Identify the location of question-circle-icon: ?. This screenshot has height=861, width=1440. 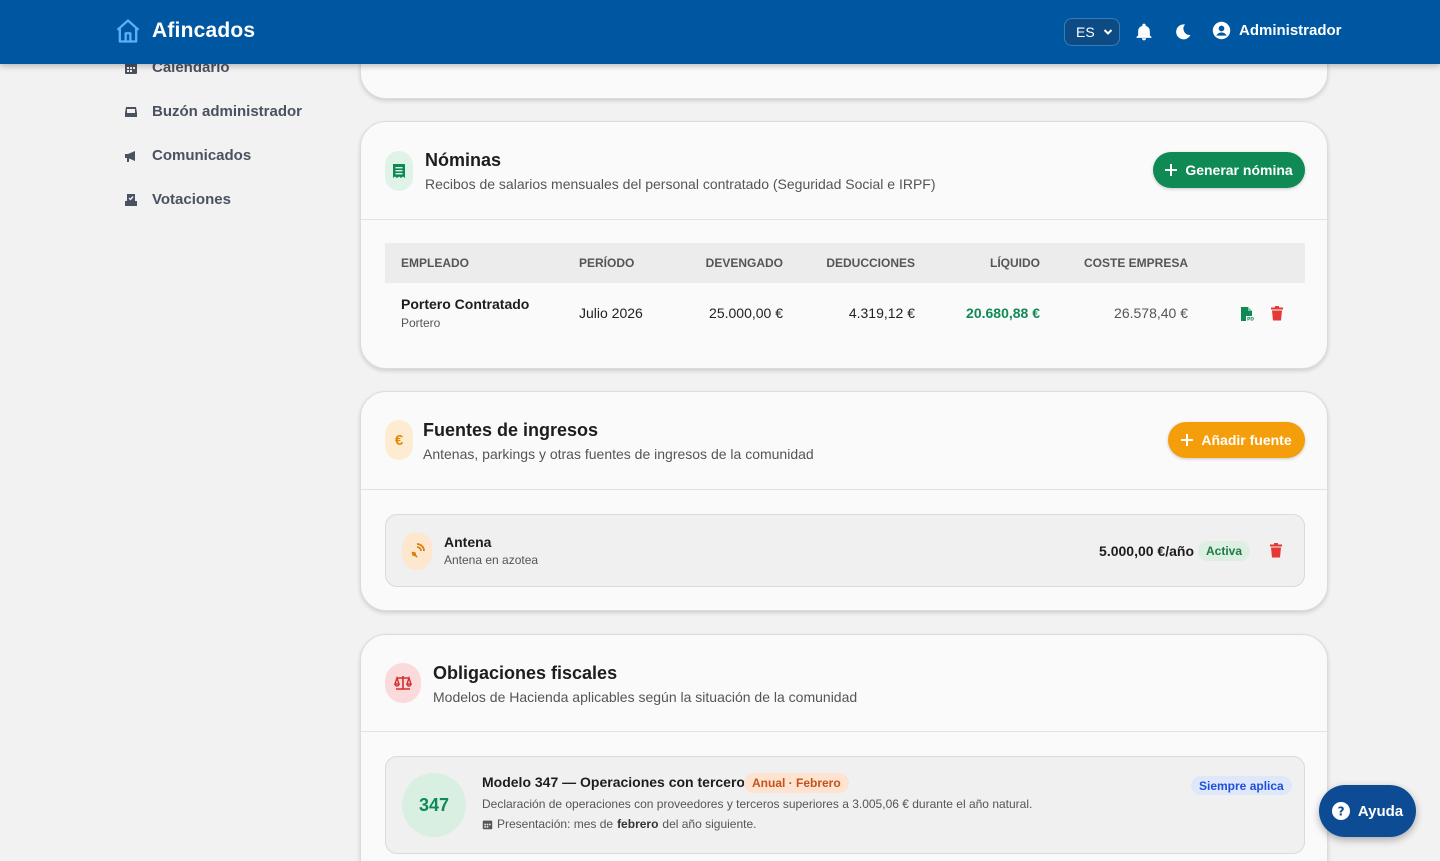
(1340, 811).